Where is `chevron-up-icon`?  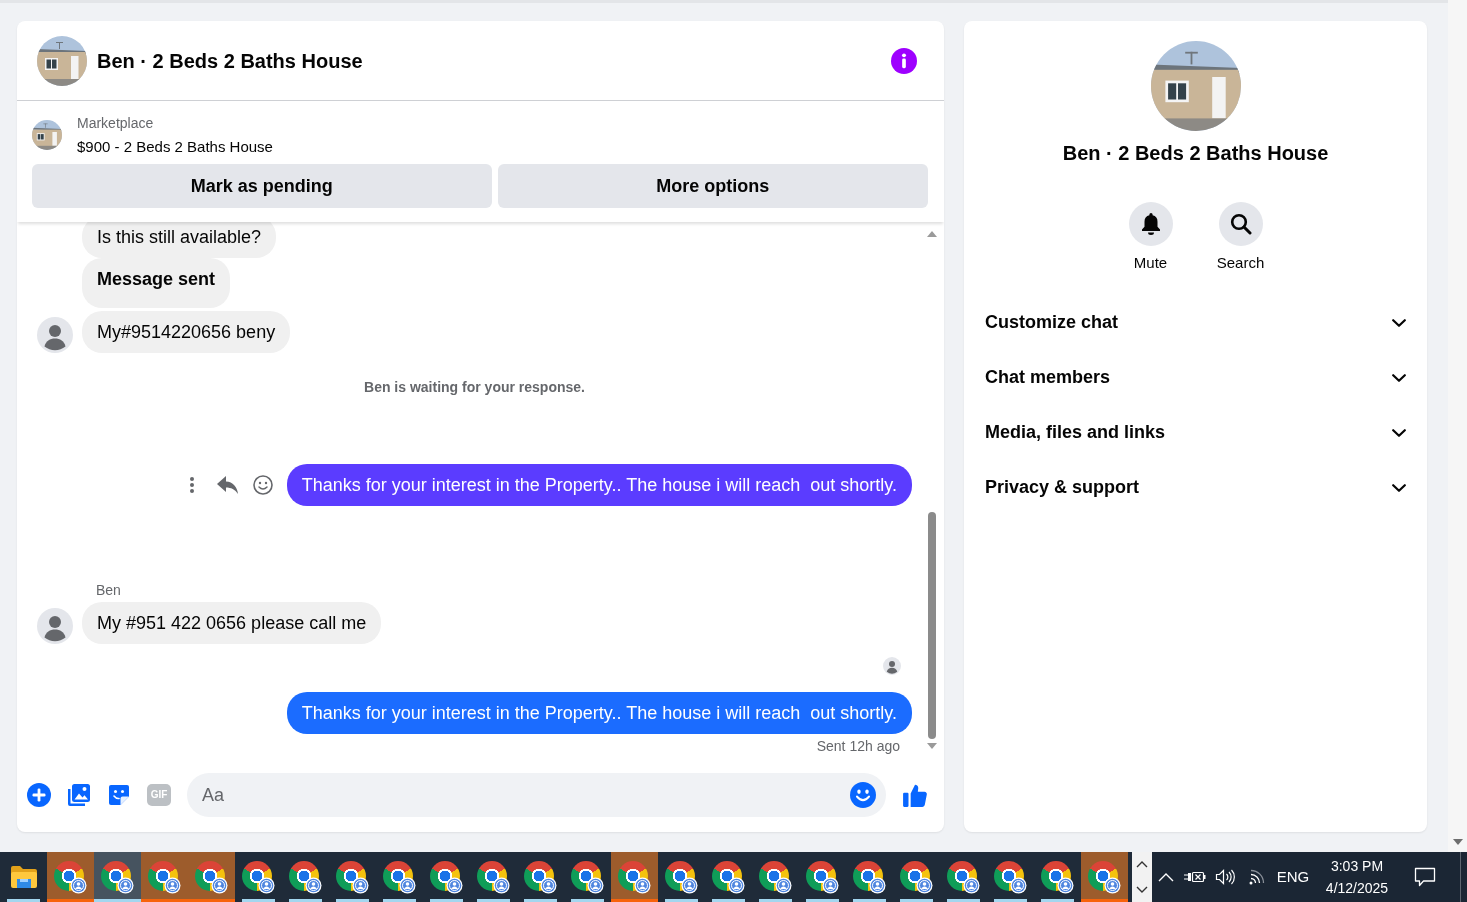 chevron-up-icon is located at coordinates (1166, 877).